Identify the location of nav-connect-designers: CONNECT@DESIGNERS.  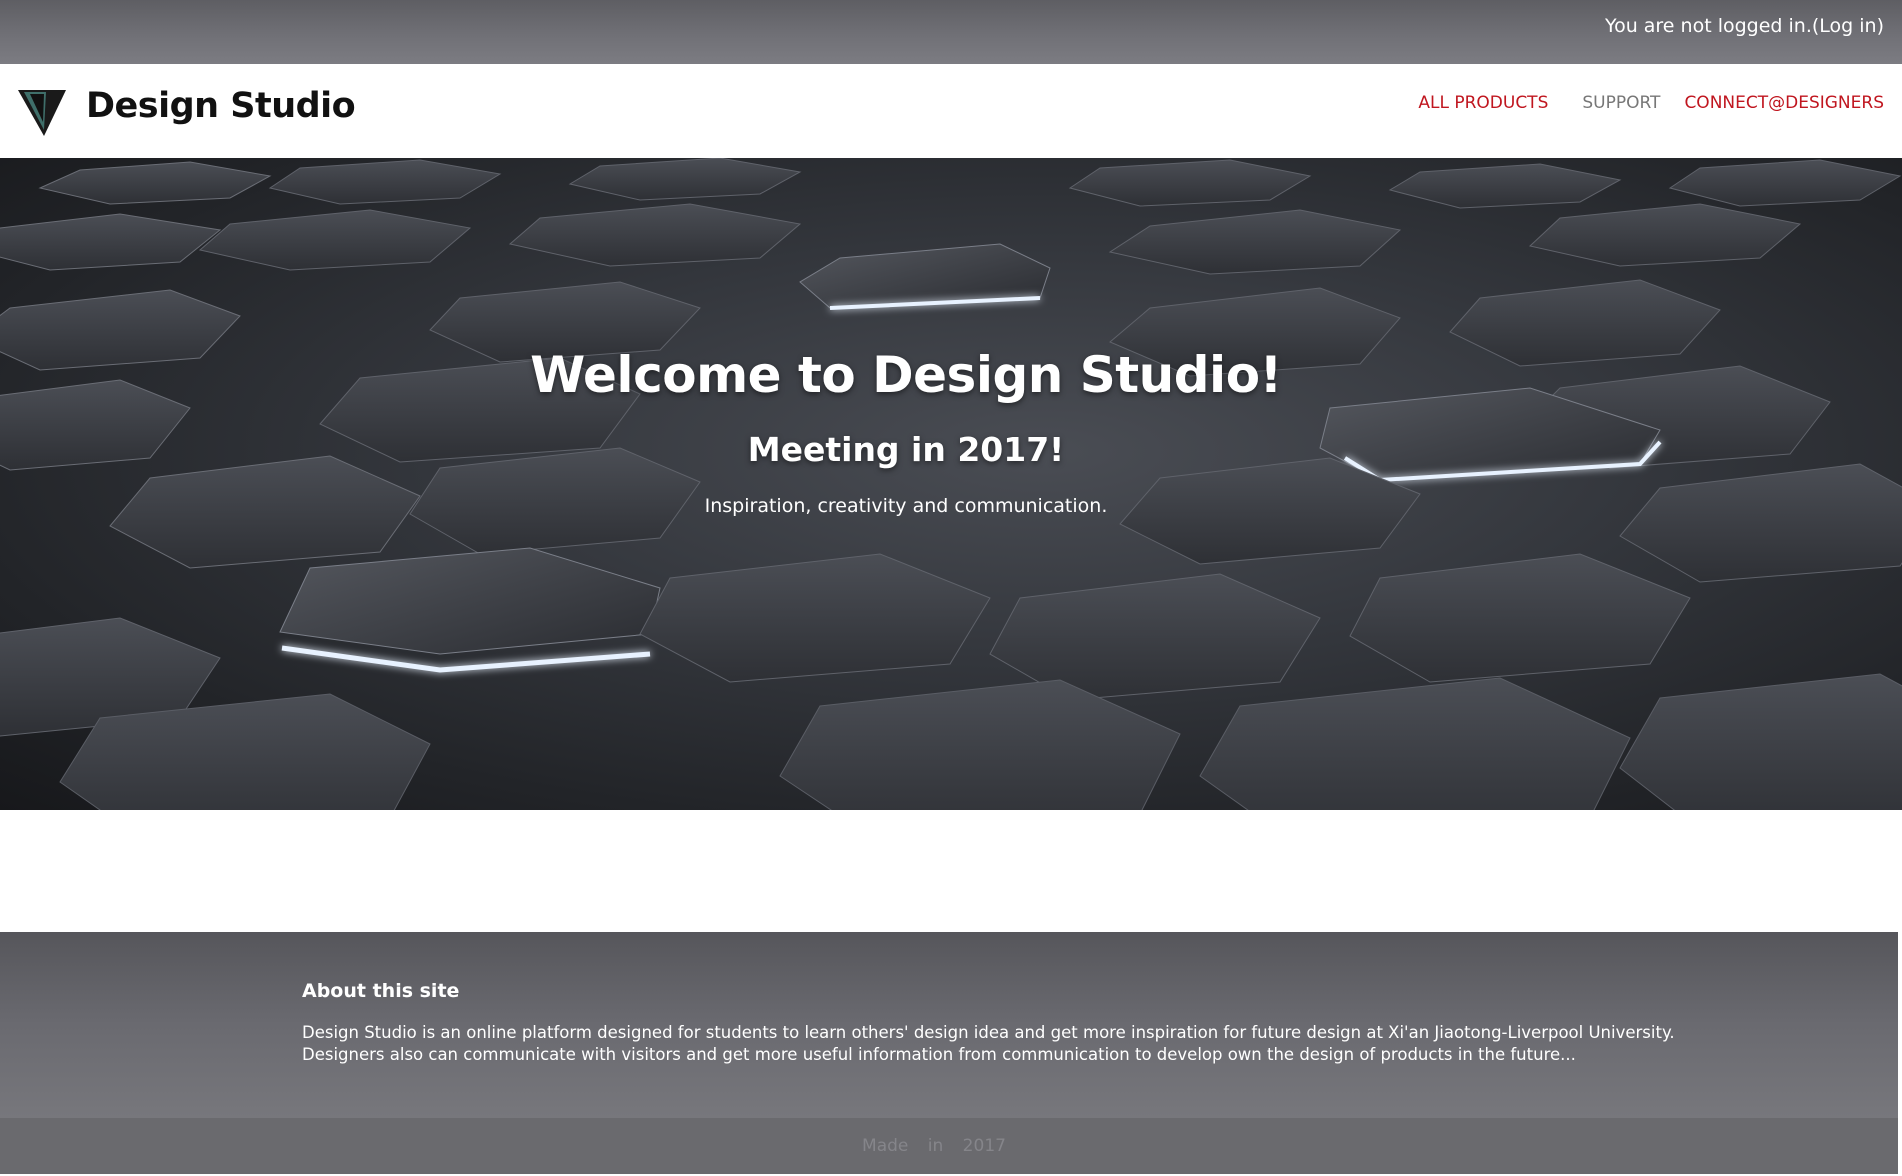
(1784, 103).